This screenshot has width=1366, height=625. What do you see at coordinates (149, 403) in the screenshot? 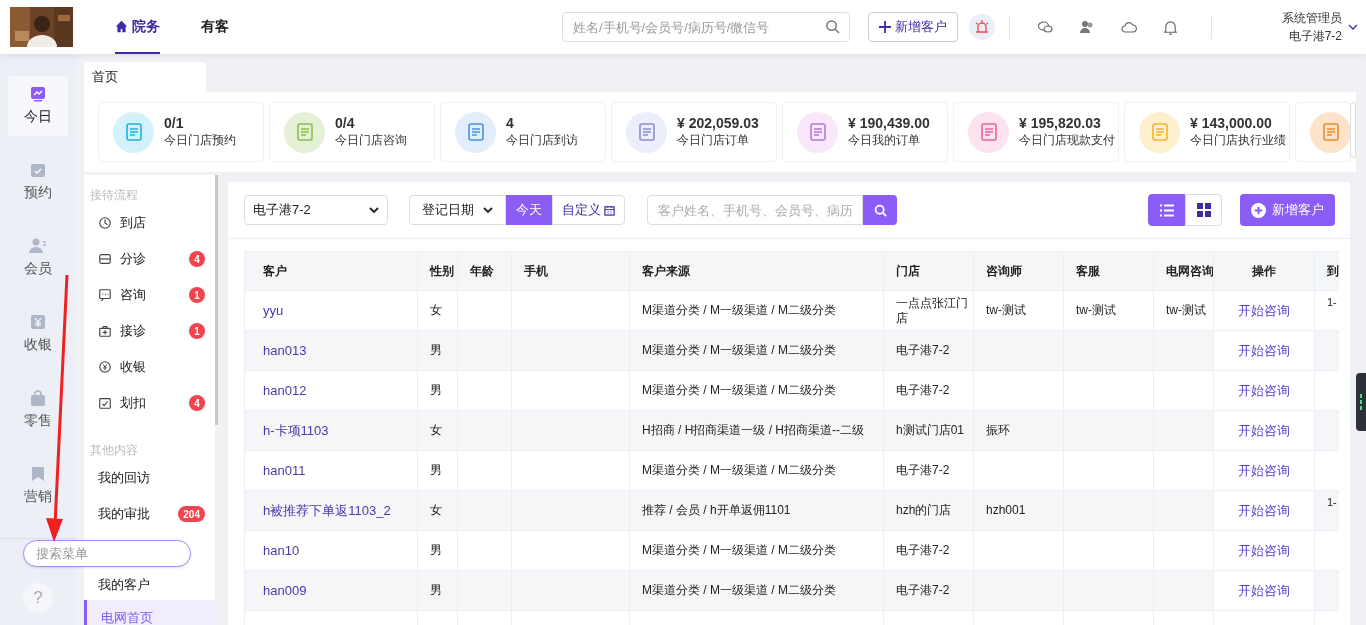
I see `menu-item: 划扣 4` at bounding box center [149, 403].